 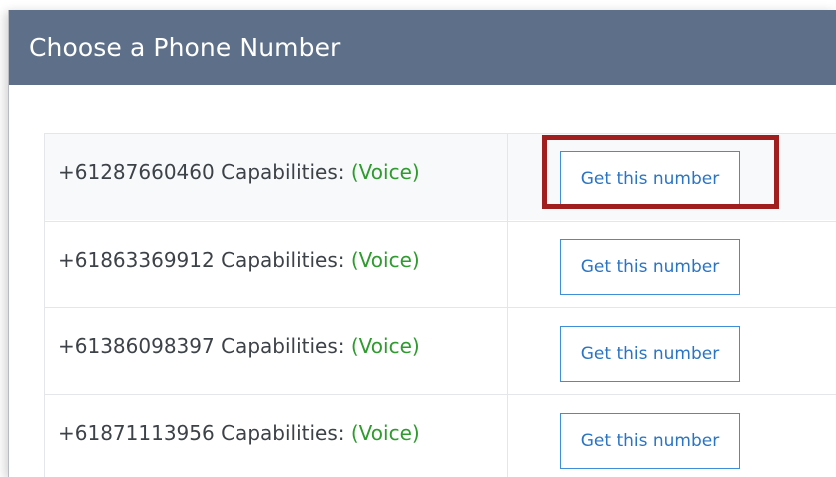 I want to click on number-cell: +61871113956 Capabilities: (Voice), so click(x=276, y=436).